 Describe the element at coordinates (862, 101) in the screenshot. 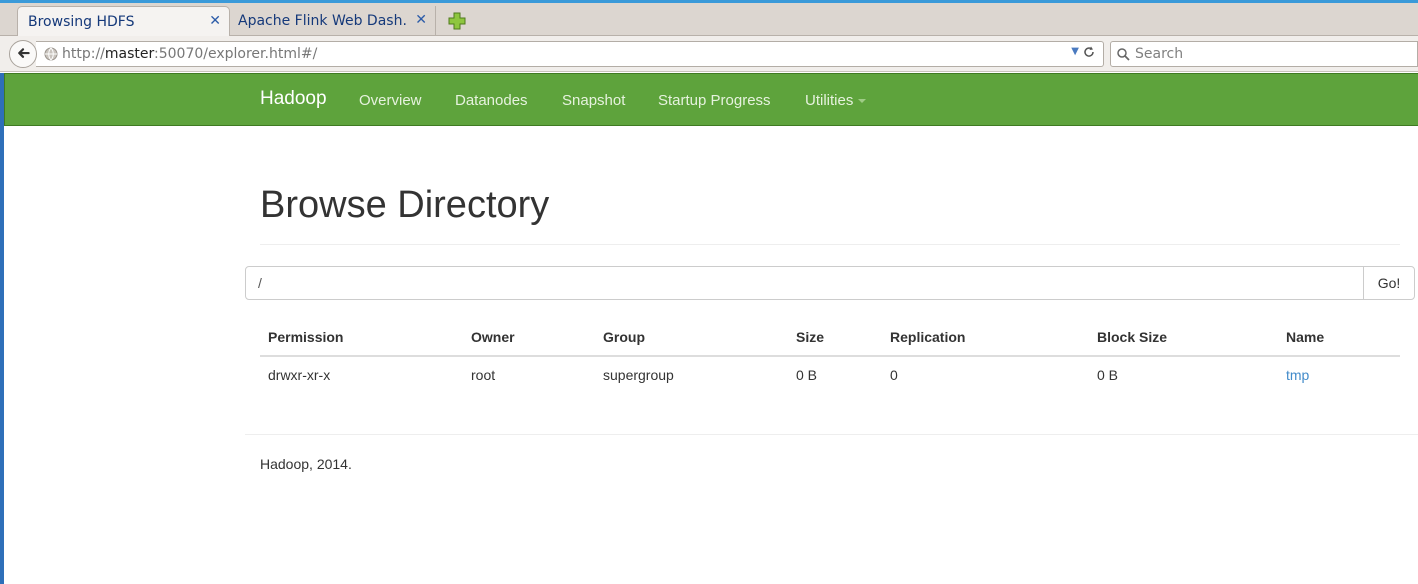

I see `caret-down-icon` at that location.